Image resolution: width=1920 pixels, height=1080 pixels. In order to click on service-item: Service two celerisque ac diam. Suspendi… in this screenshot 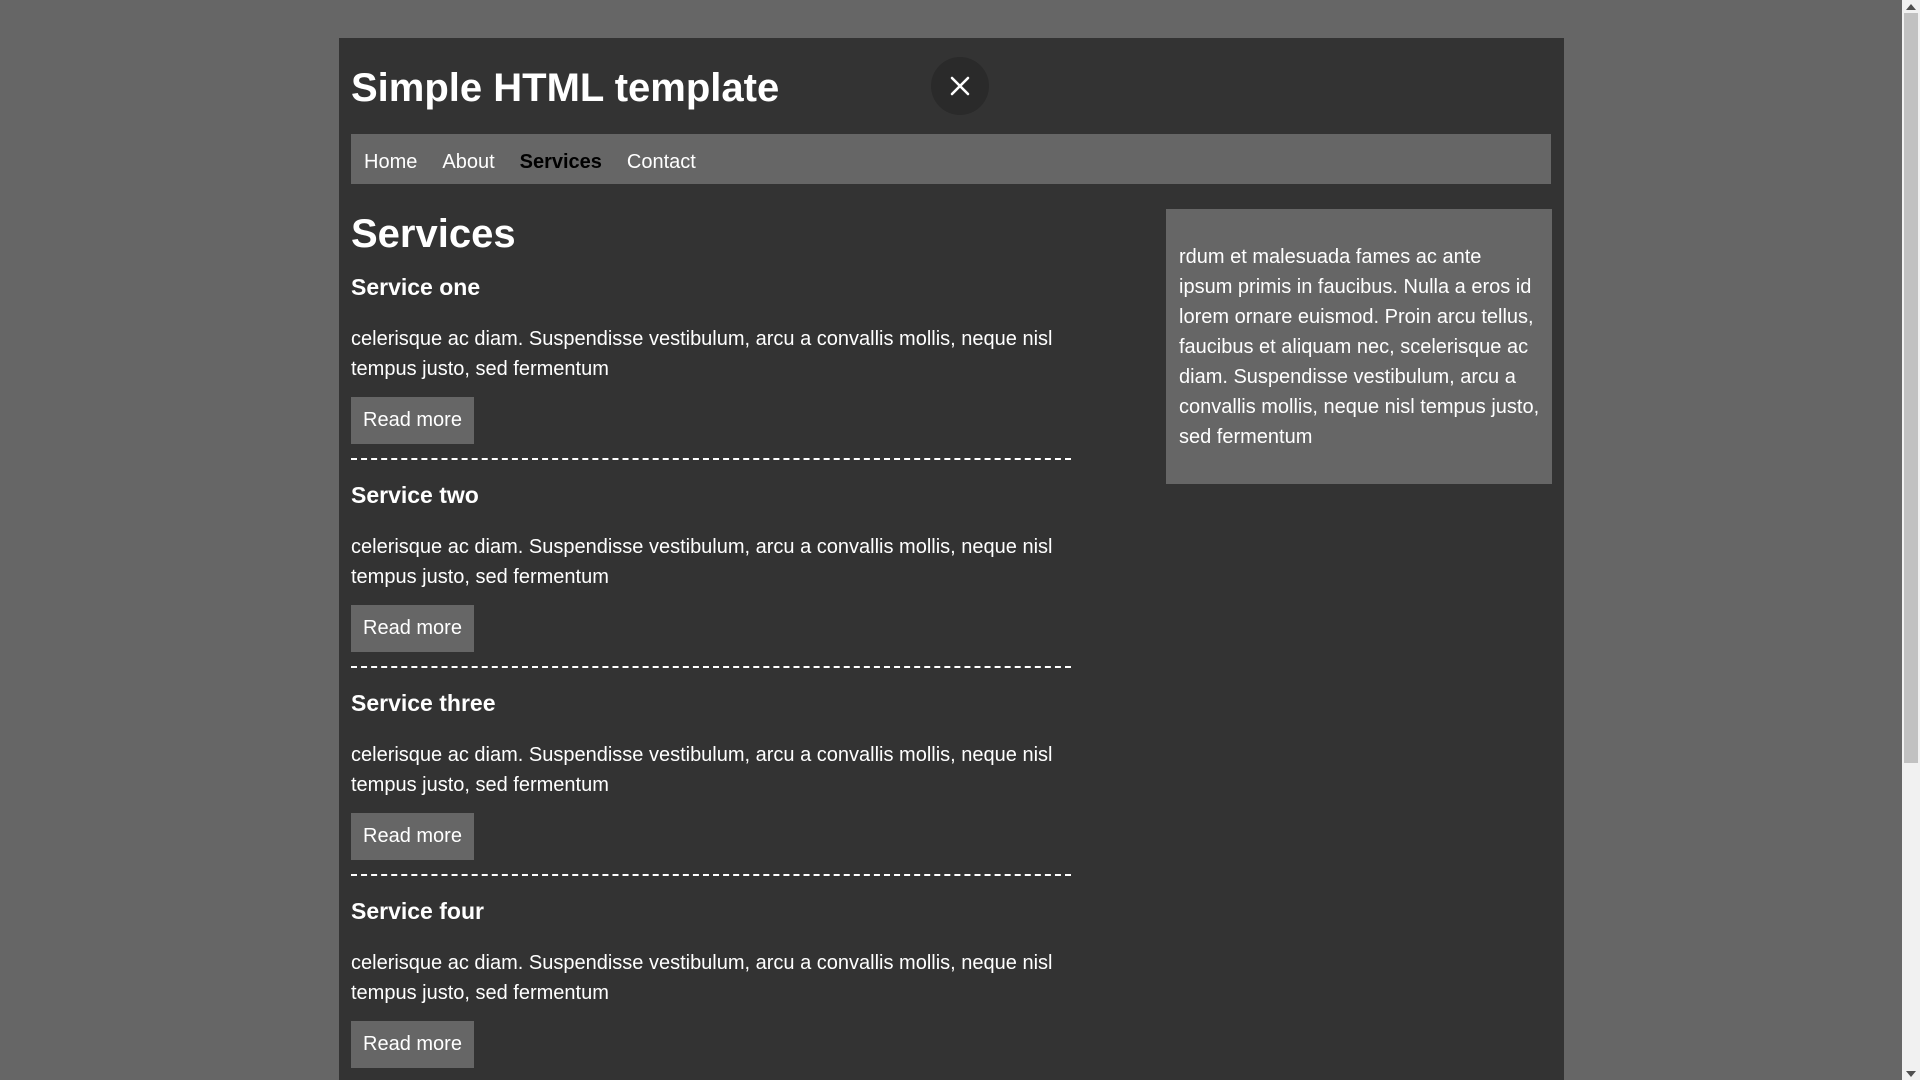, I will do `click(711, 565)`.